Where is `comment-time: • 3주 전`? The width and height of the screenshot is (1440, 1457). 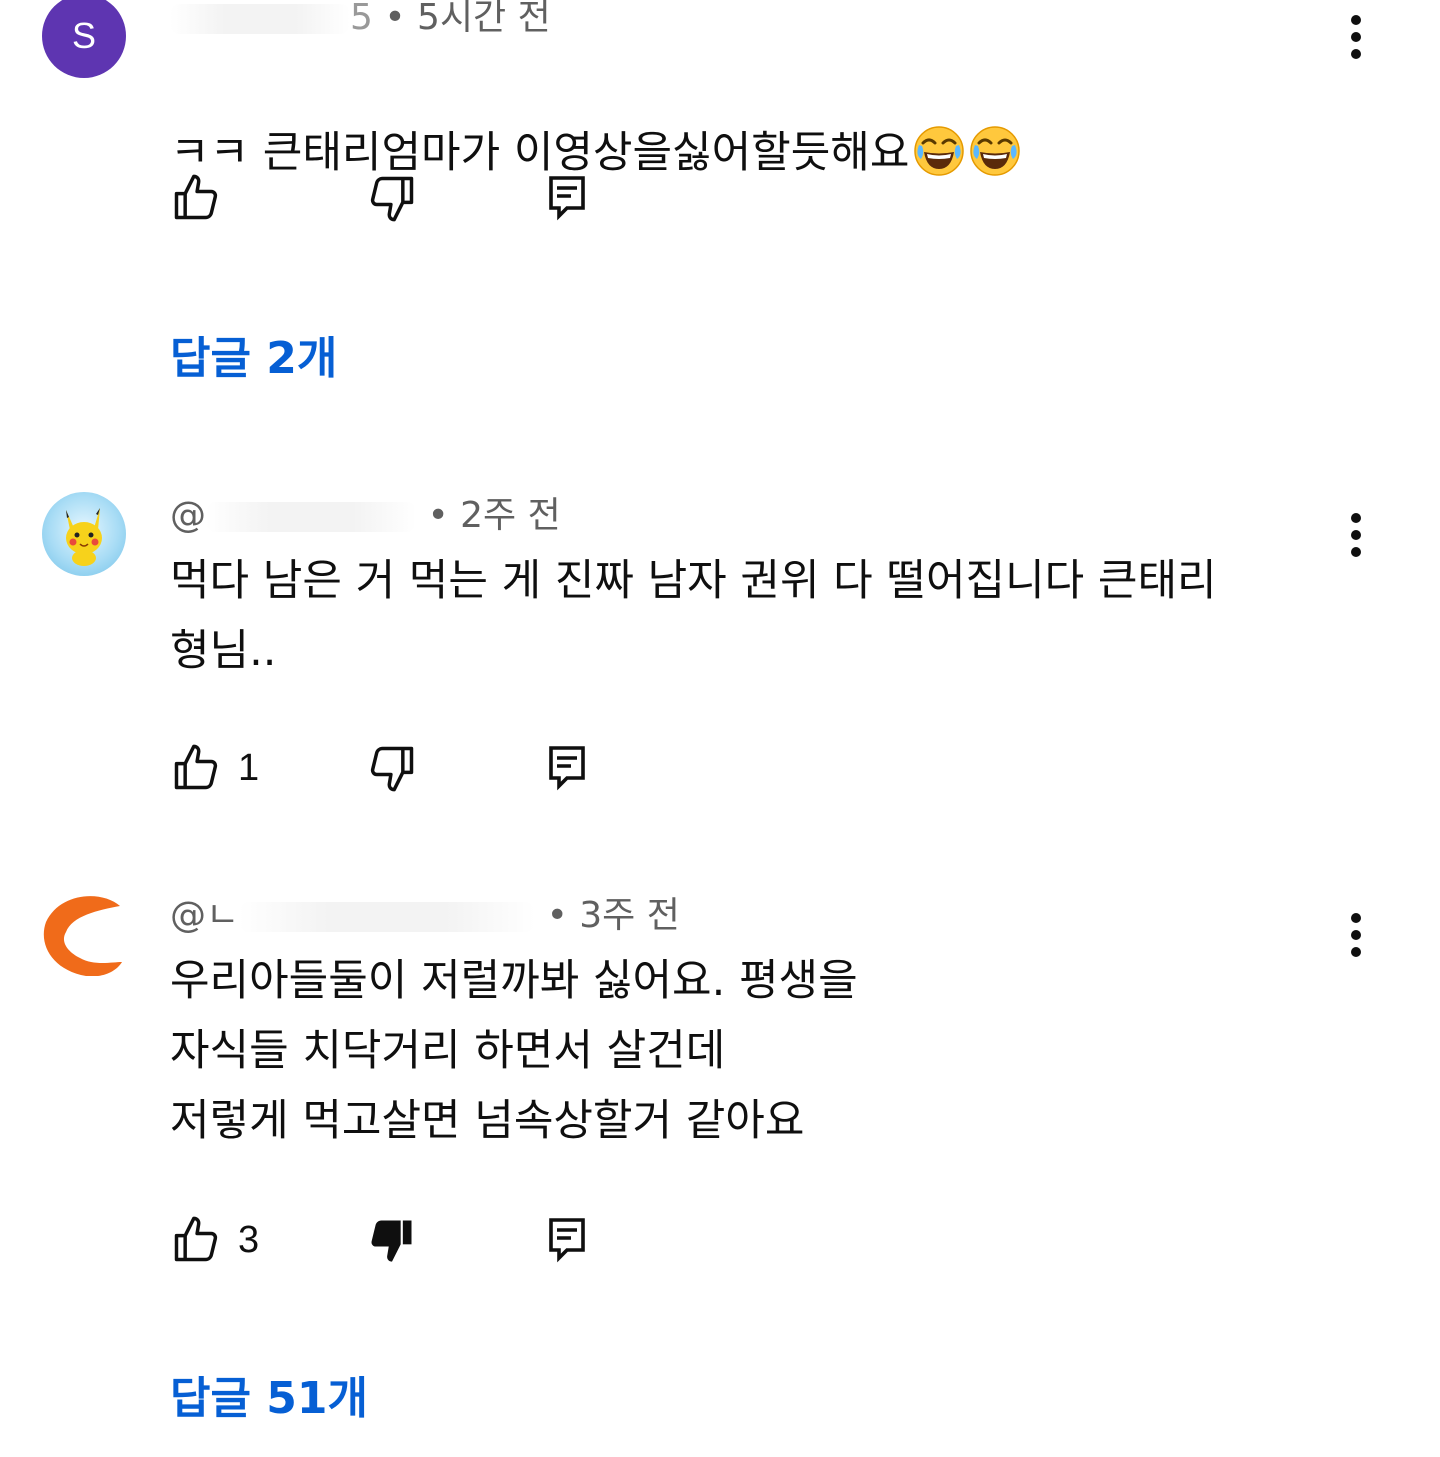 comment-time: • 3주 전 is located at coordinates (613, 915).